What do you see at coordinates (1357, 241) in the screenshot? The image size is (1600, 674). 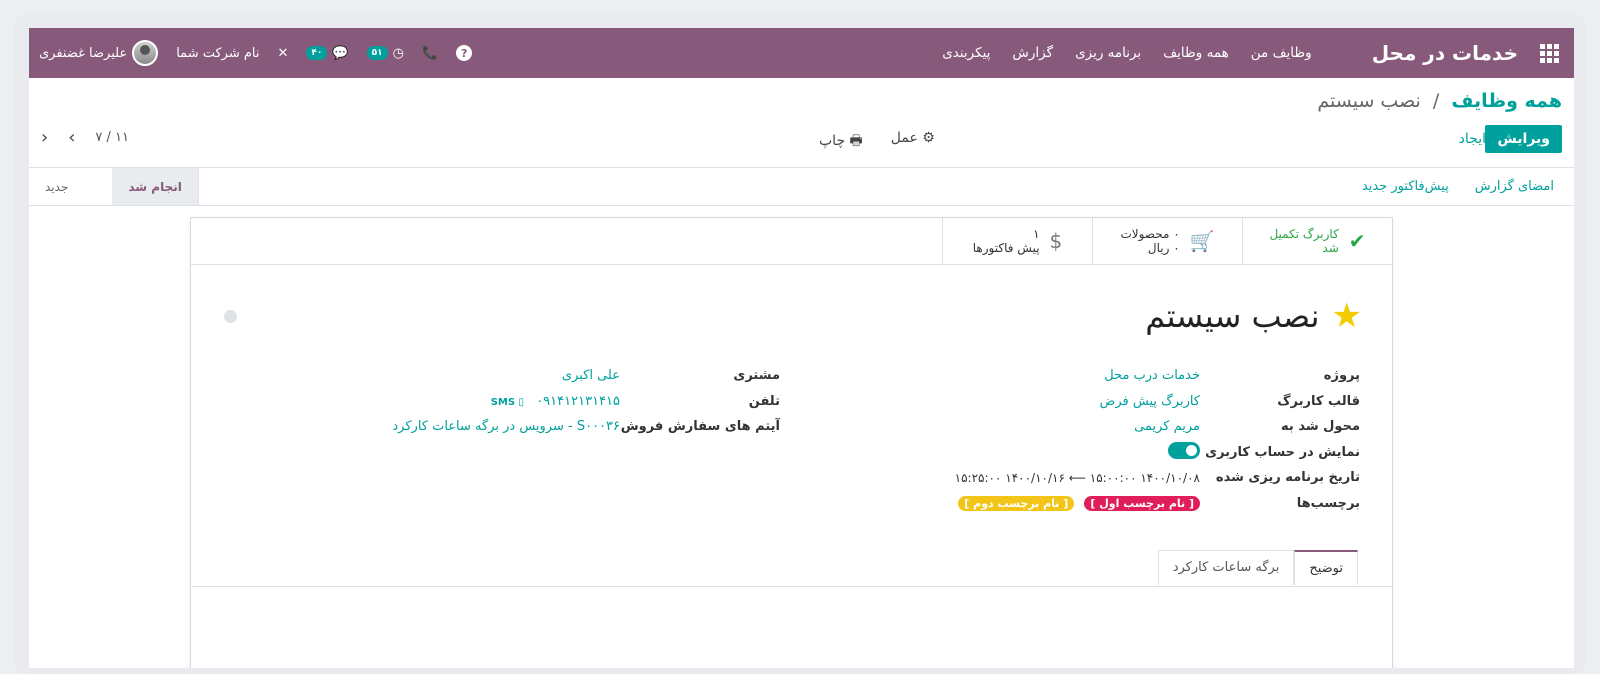 I see `check-icon: ✔` at bounding box center [1357, 241].